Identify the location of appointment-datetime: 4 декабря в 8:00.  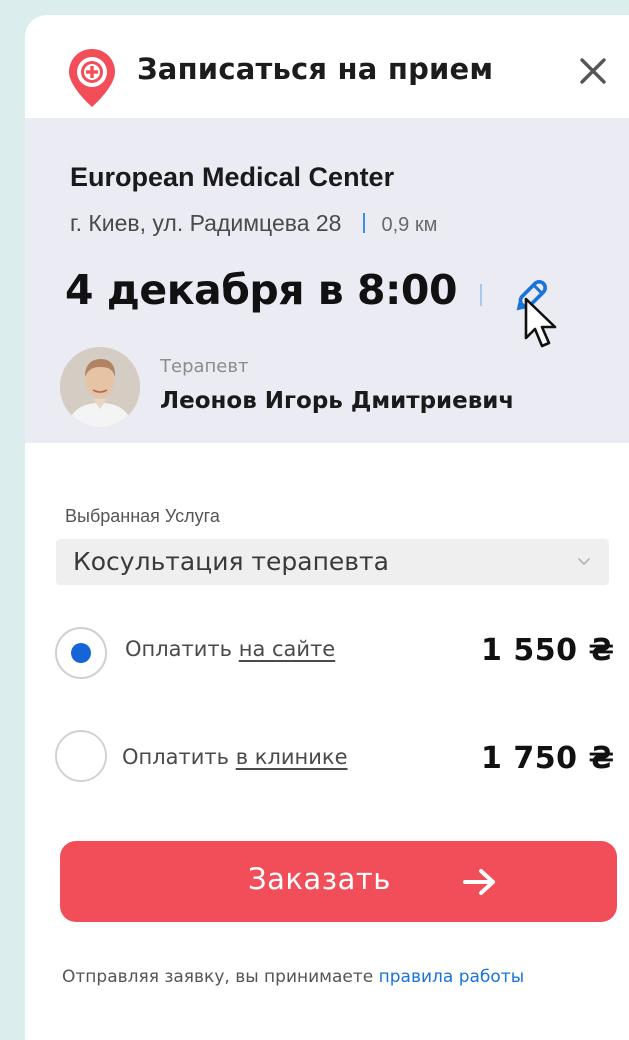
(261, 290).